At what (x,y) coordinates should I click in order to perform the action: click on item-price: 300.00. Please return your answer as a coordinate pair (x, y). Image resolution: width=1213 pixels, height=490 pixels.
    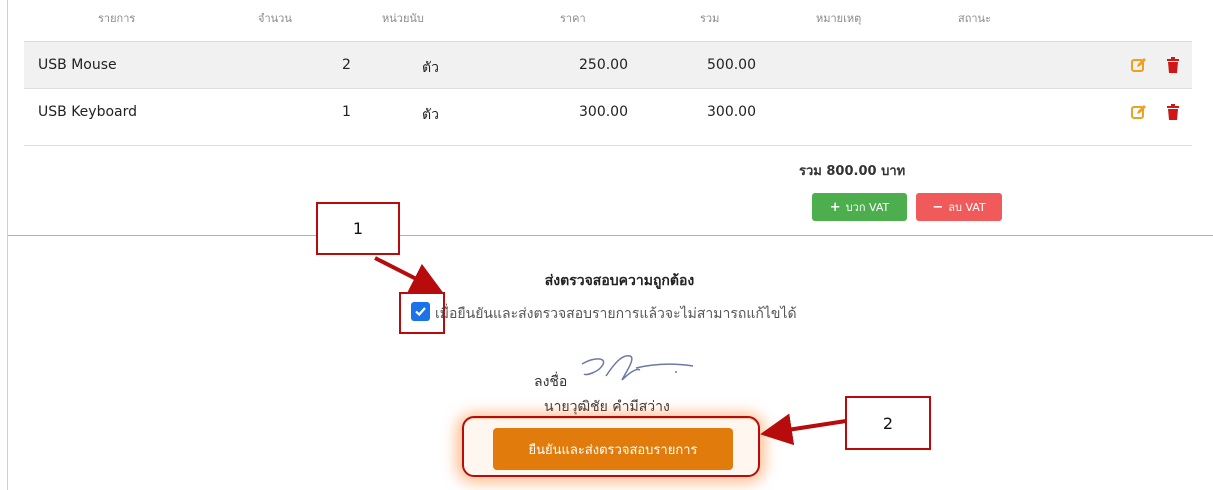
    Looking at the image, I should click on (603, 112).